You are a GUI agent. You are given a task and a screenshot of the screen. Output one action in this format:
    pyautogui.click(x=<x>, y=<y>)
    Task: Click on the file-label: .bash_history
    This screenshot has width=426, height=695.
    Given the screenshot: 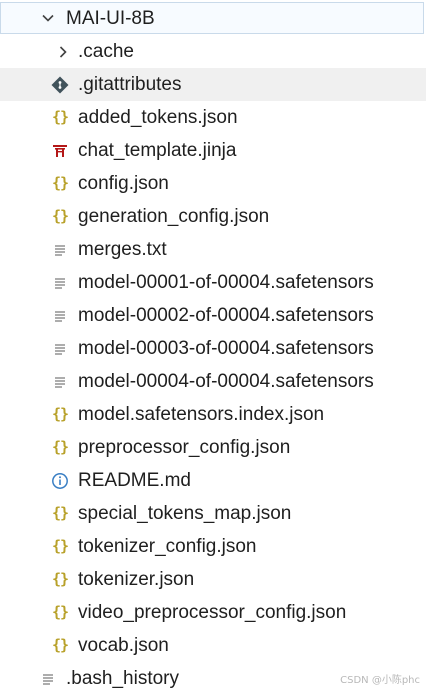 What is the action you would take?
    pyautogui.click(x=123, y=678)
    